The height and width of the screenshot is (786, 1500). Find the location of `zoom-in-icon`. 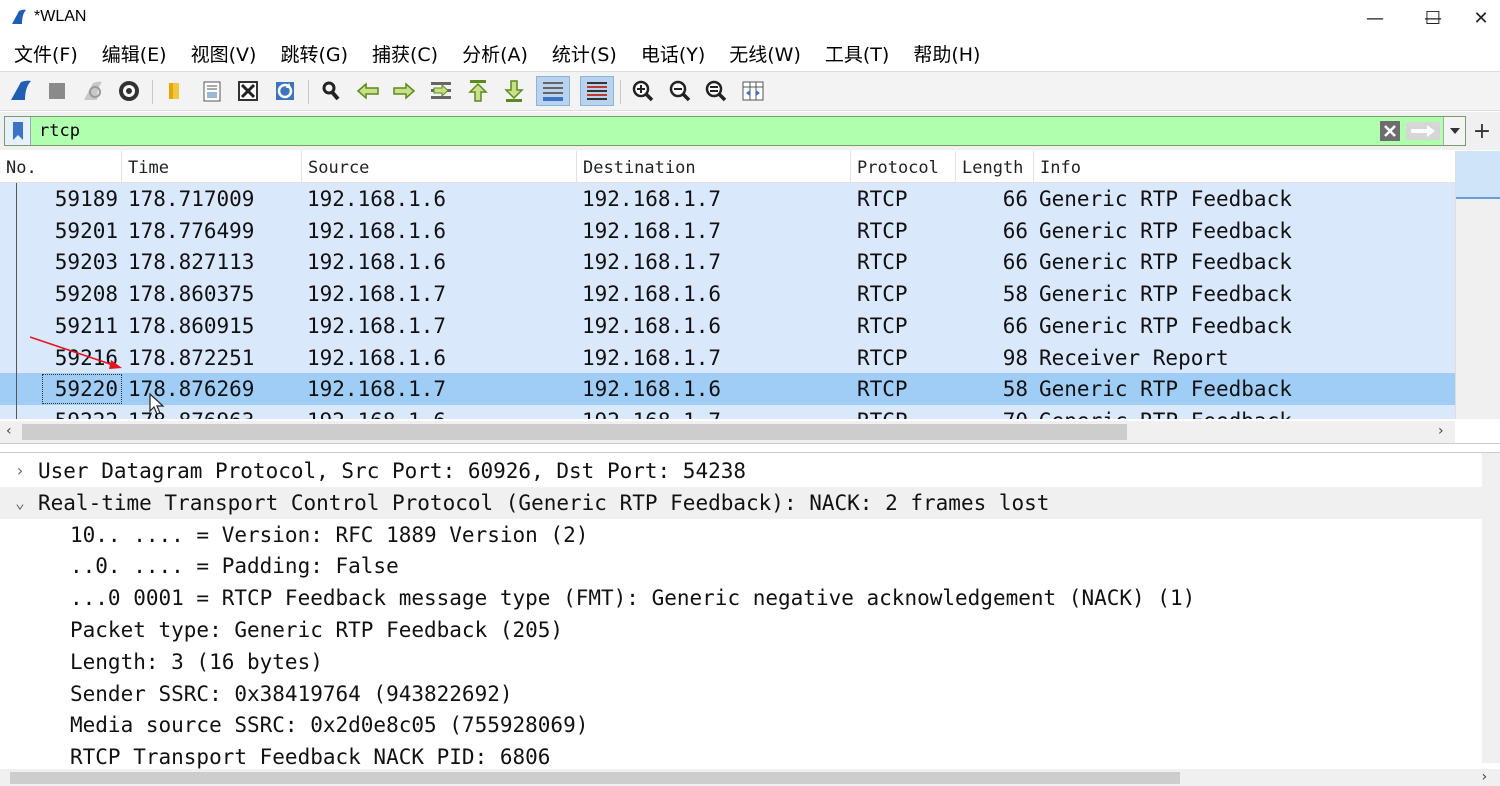

zoom-in-icon is located at coordinates (643, 91).